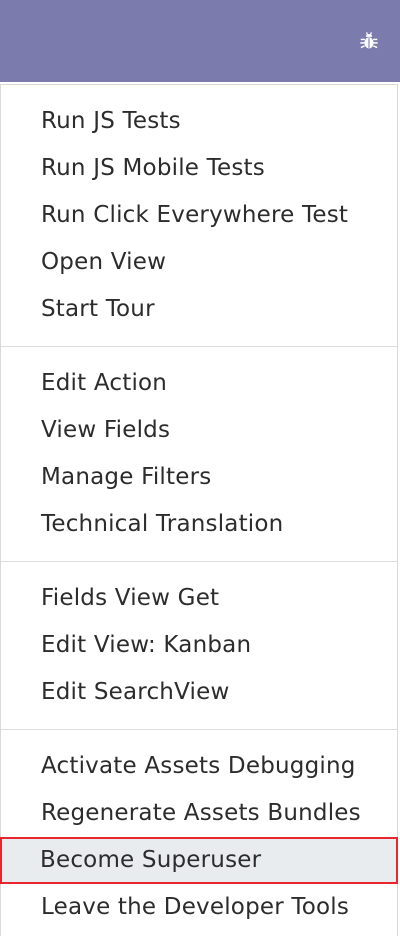 The height and width of the screenshot is (944, 400). I want to click on menu-item-run-click-everywhere-test: Run Click Everywhere Test, so click(199, 215).